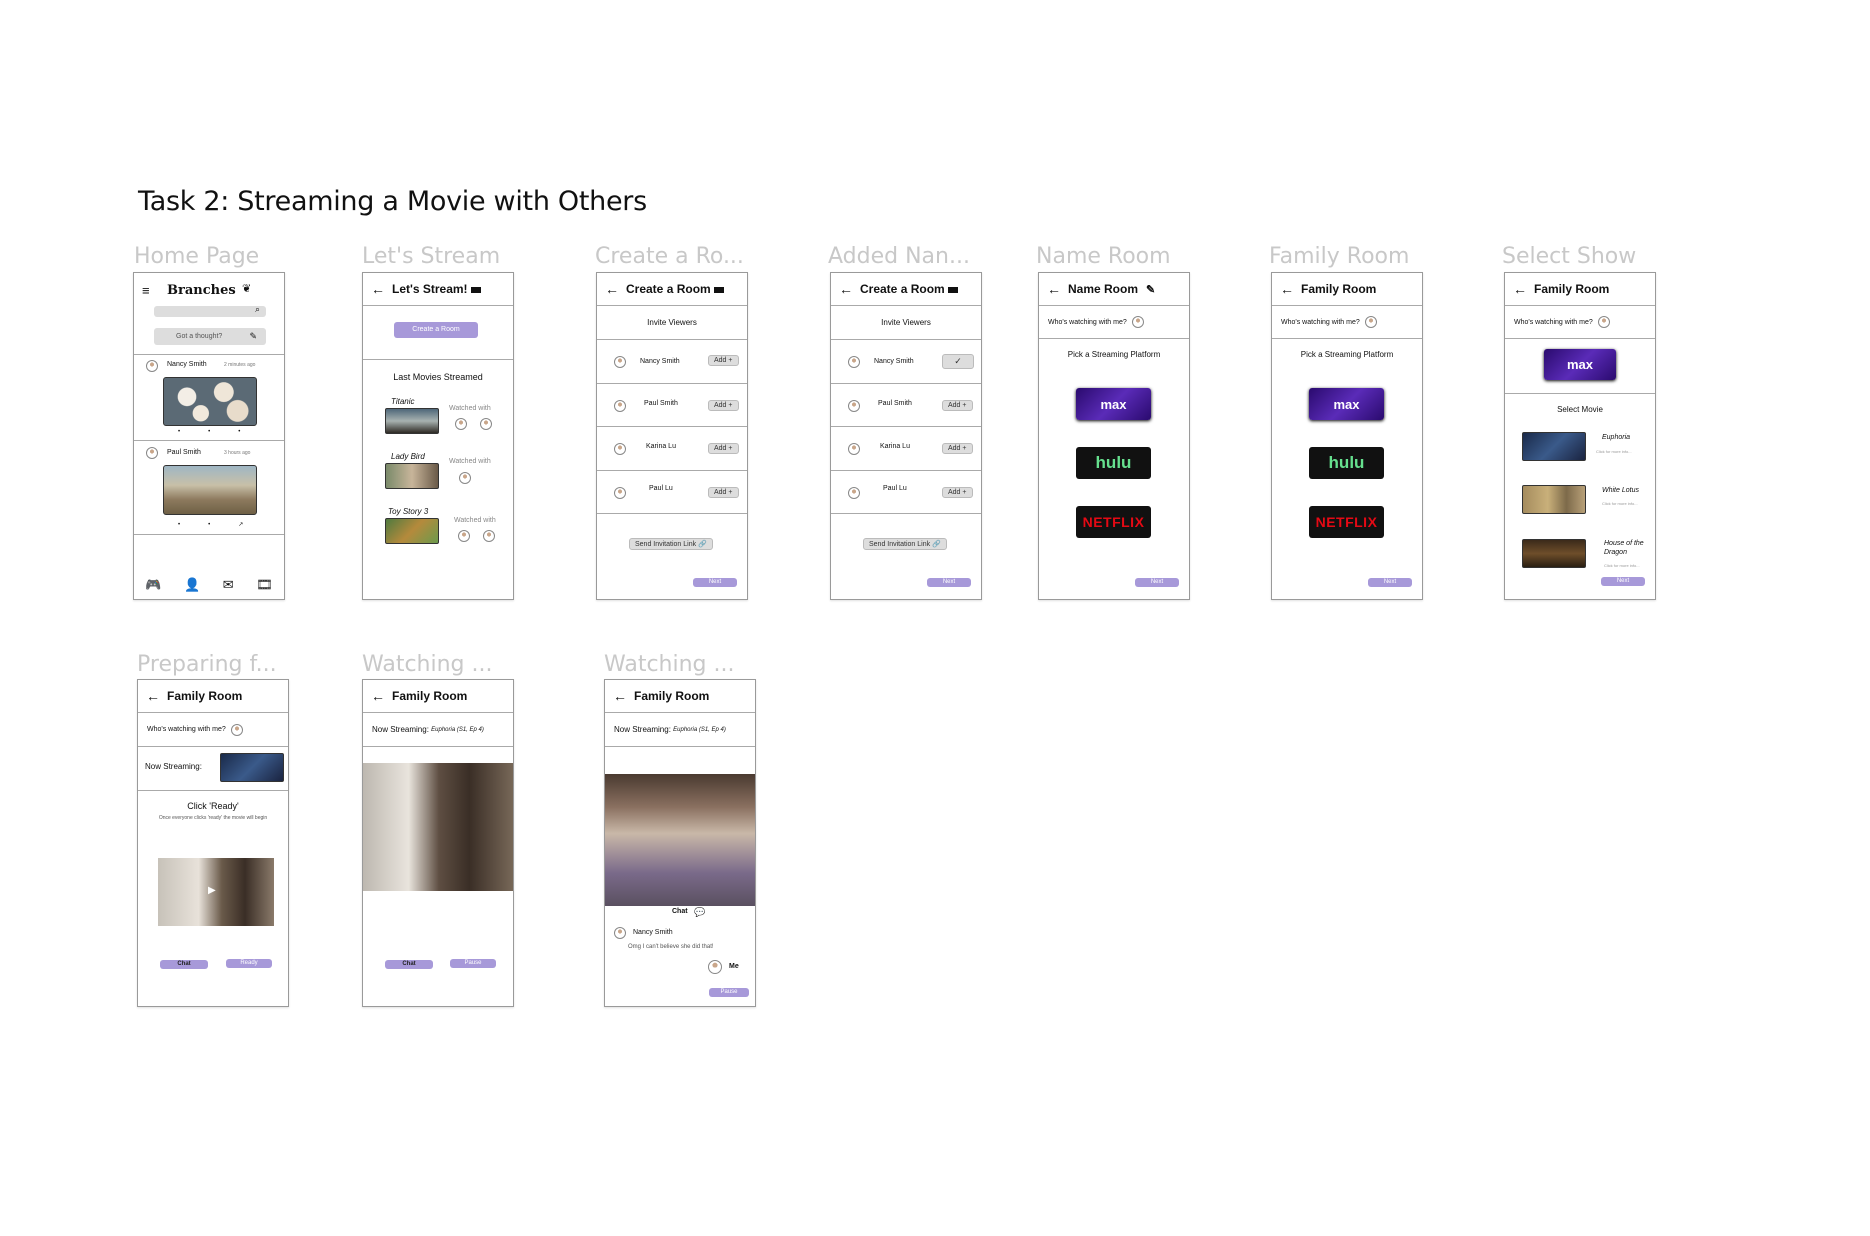 The width and height of the screenshot is (1870, 1236). I want to click on header: ← Name Room ✎, so click(1114, 289).